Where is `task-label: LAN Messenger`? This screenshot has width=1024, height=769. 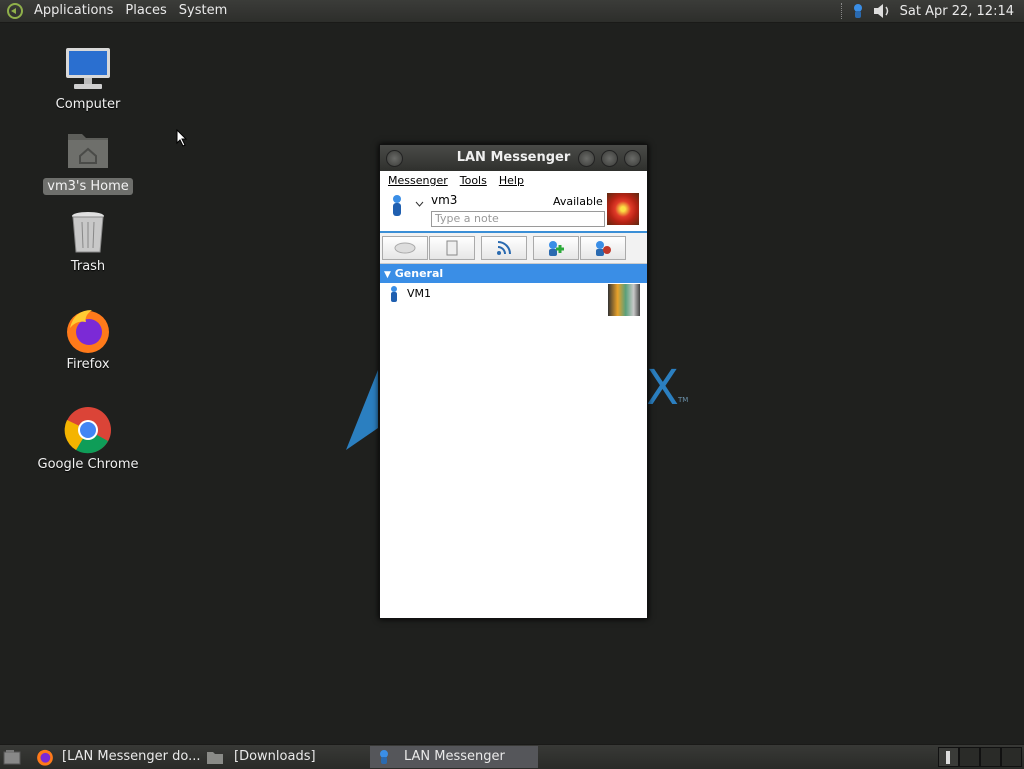 task-label: LAN Messenger is located at coordinates (454, 756).